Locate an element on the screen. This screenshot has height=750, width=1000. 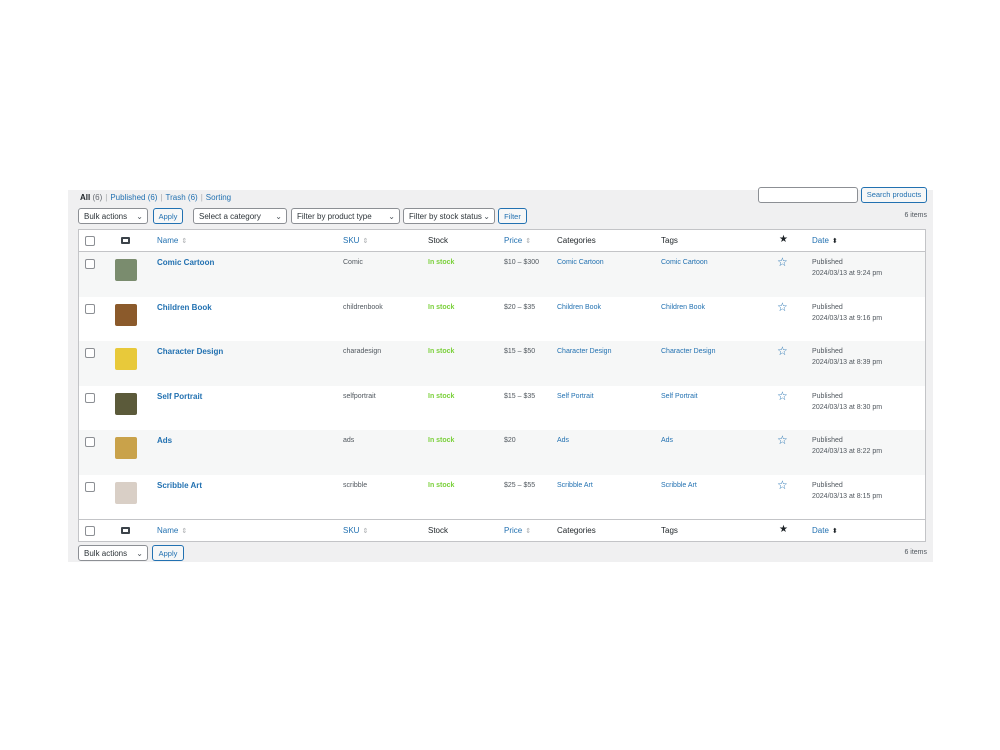
view-published-link: Published (6) is located at coordinates (133, 197).